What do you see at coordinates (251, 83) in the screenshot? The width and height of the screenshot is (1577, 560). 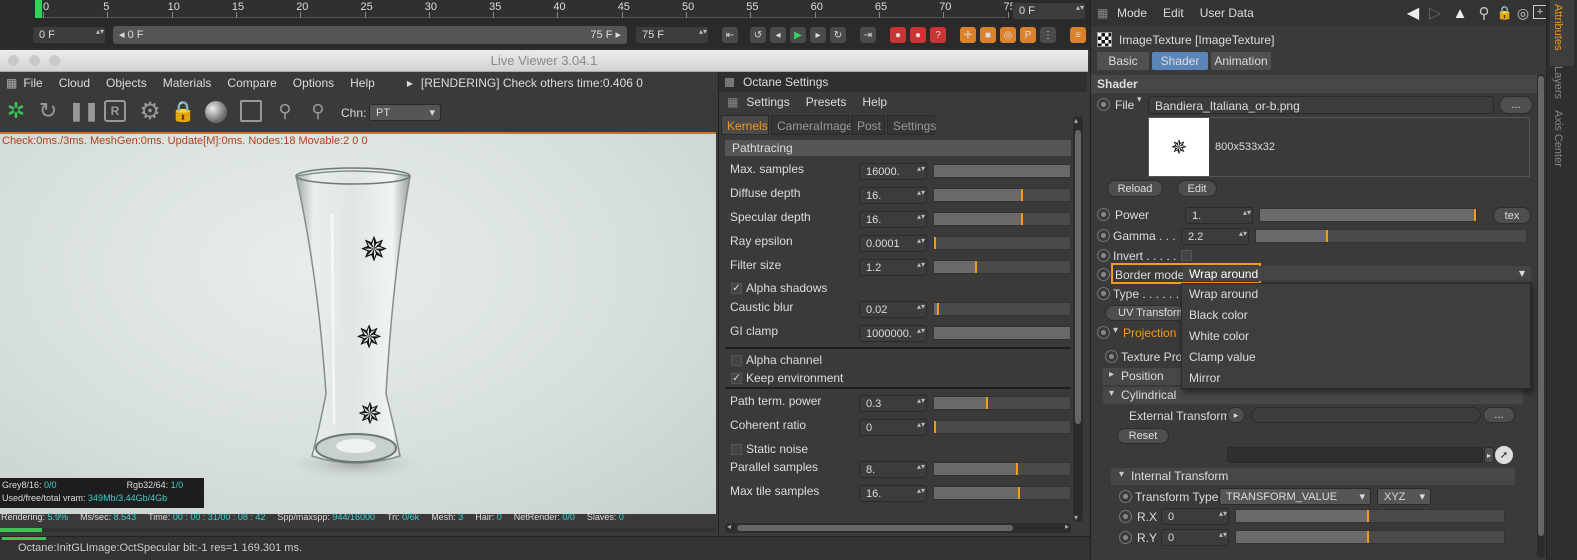 I see `viewer-menu-compare: Compare` at bounding box center [251, 83].